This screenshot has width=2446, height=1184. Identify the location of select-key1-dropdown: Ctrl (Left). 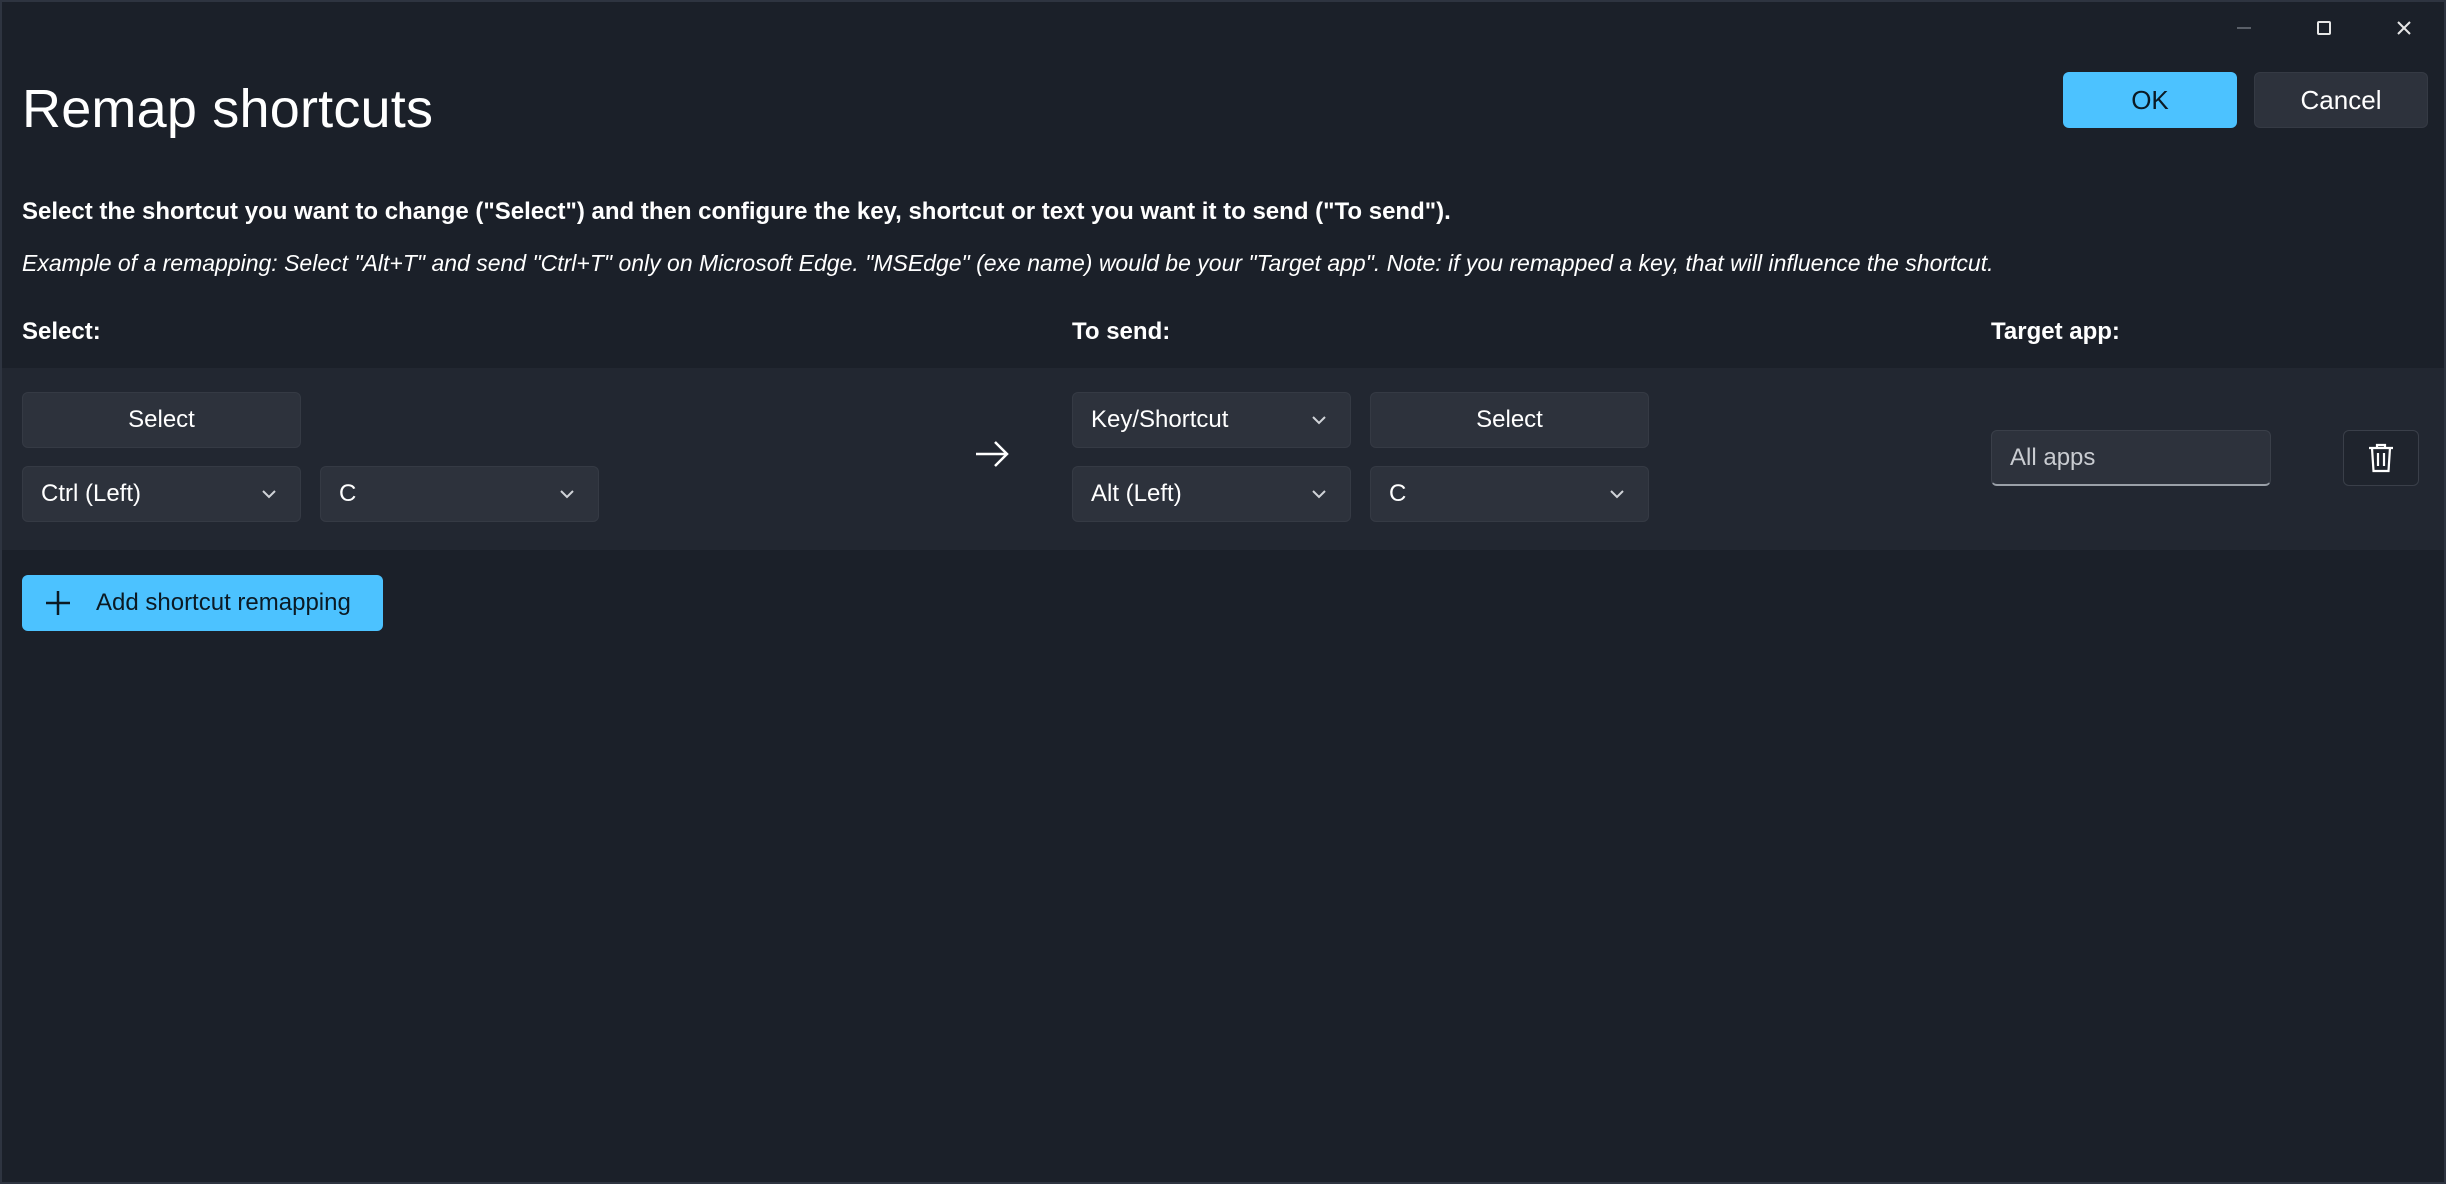
(161, 494).